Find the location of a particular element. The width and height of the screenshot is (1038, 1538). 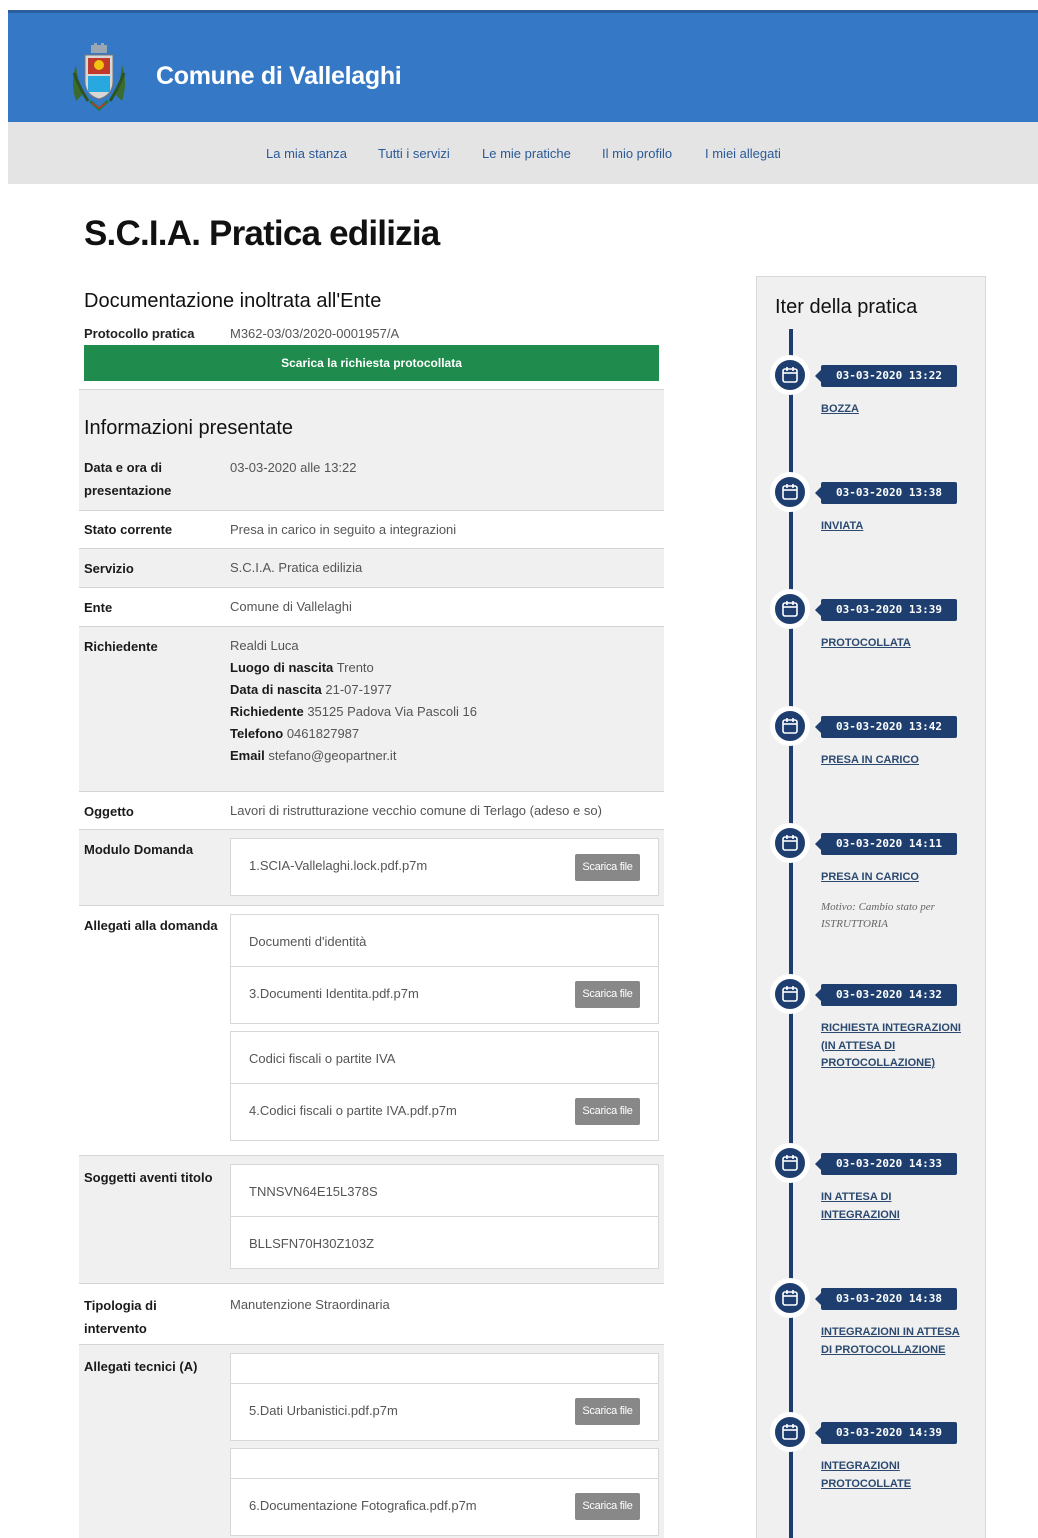

nav-il-mio-profilo: Il mio profilo is located at coordinates (637, 153).